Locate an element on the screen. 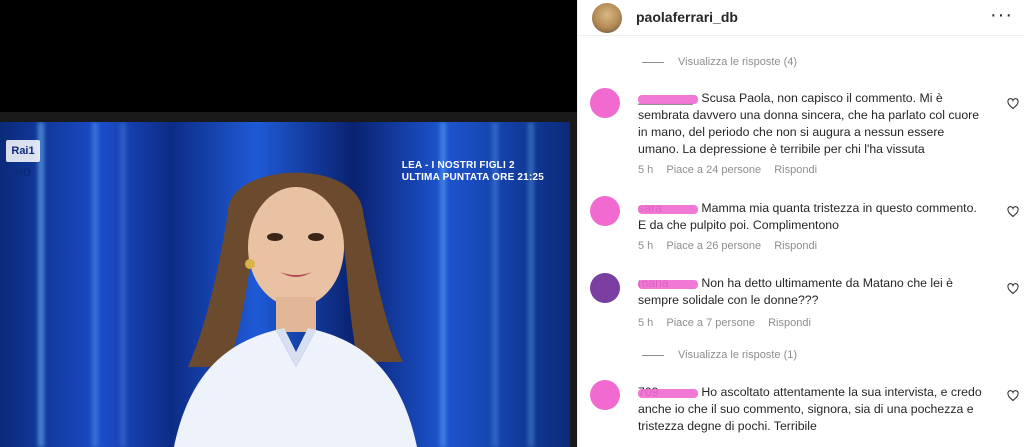 The width and height of the screenshot is (1024, 447). comment-likes: Piace a 26 persone is located at coordinates (713, 246).